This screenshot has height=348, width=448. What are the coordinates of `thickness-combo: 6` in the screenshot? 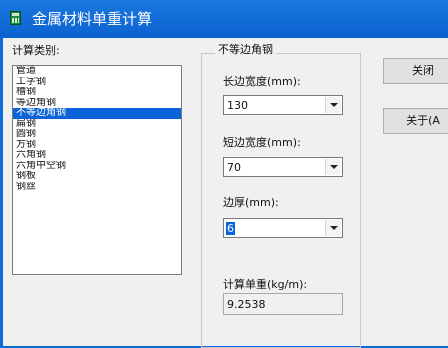 It's located at (283, 228).